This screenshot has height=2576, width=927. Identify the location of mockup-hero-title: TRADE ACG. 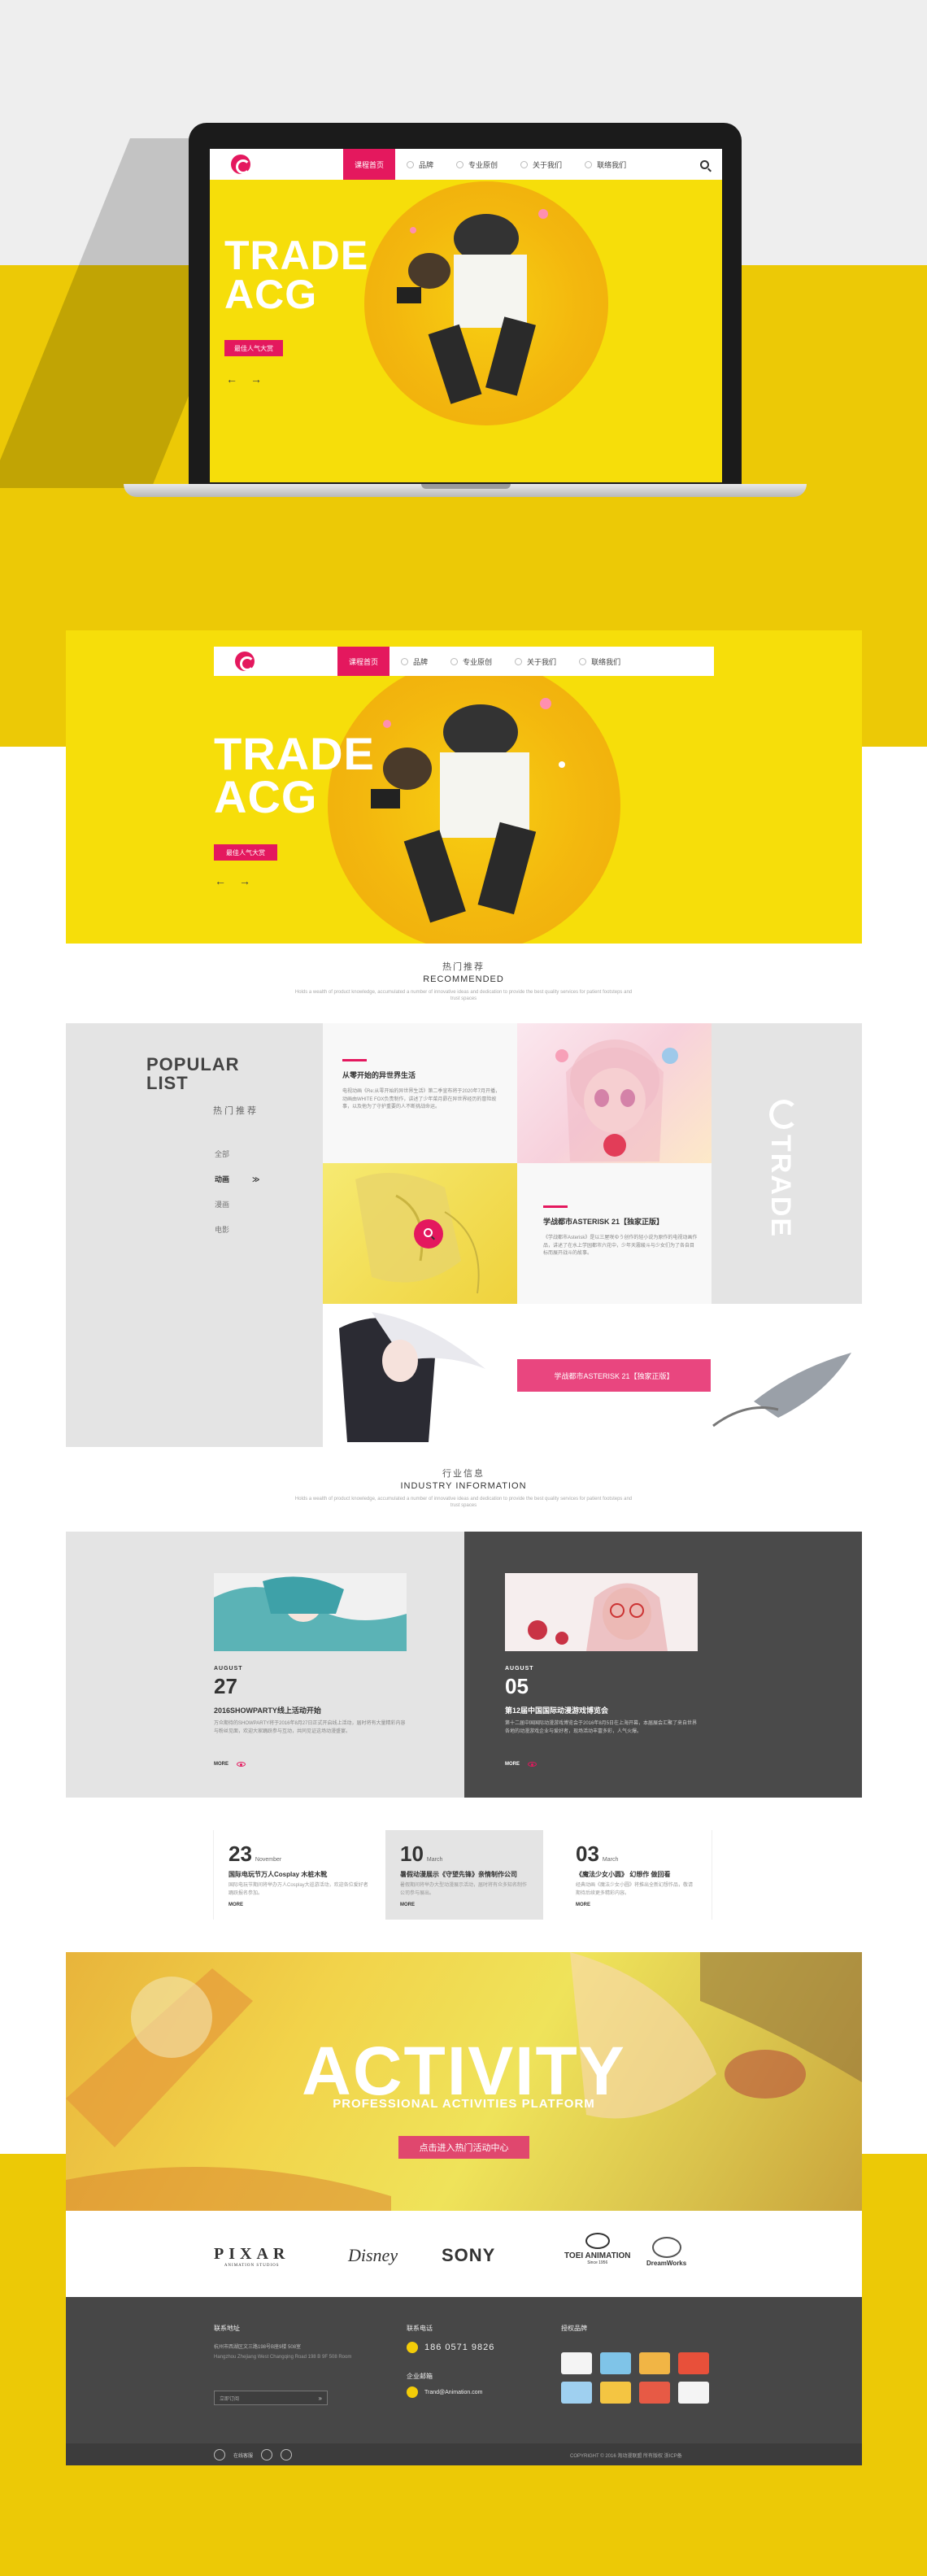
(296, 274).